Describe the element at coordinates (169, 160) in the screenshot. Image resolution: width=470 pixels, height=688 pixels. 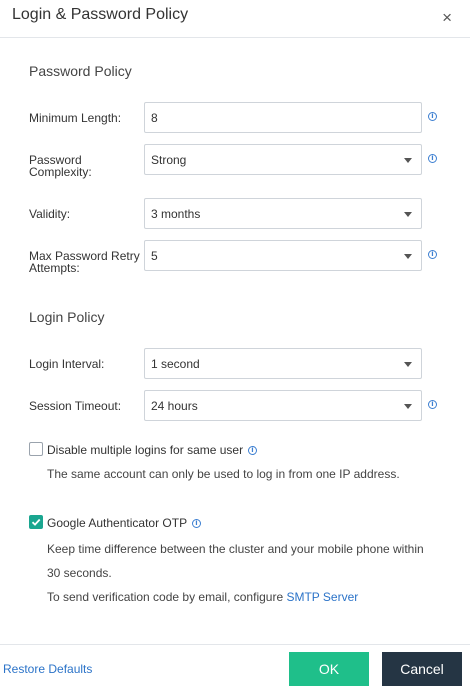
I see `complexity-value: Strong` at that location.